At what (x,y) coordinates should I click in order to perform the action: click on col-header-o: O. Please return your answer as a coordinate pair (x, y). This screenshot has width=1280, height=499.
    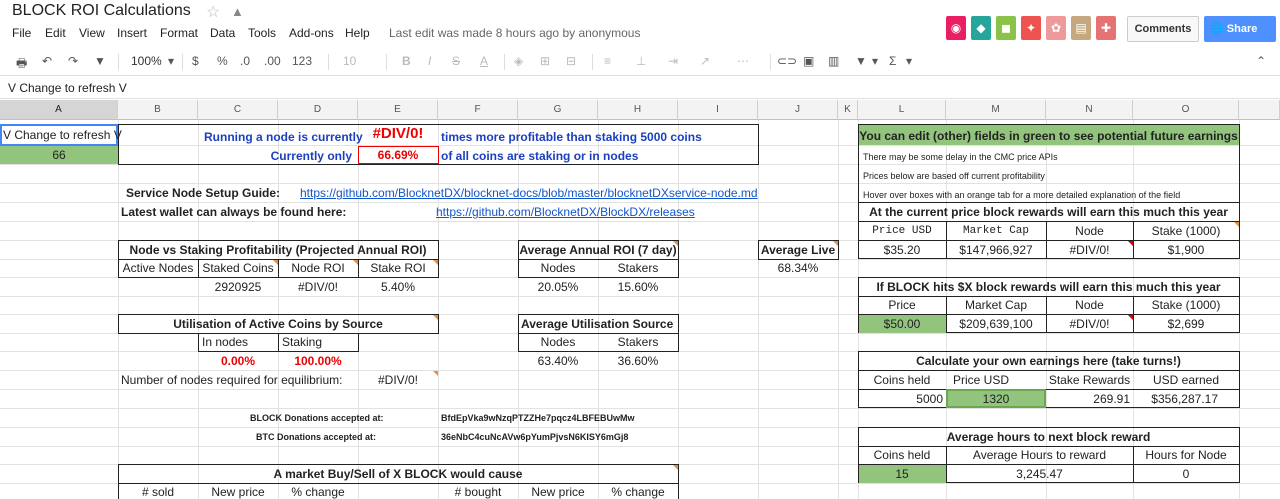
    Looking at the image, I should click on (1186, 110).